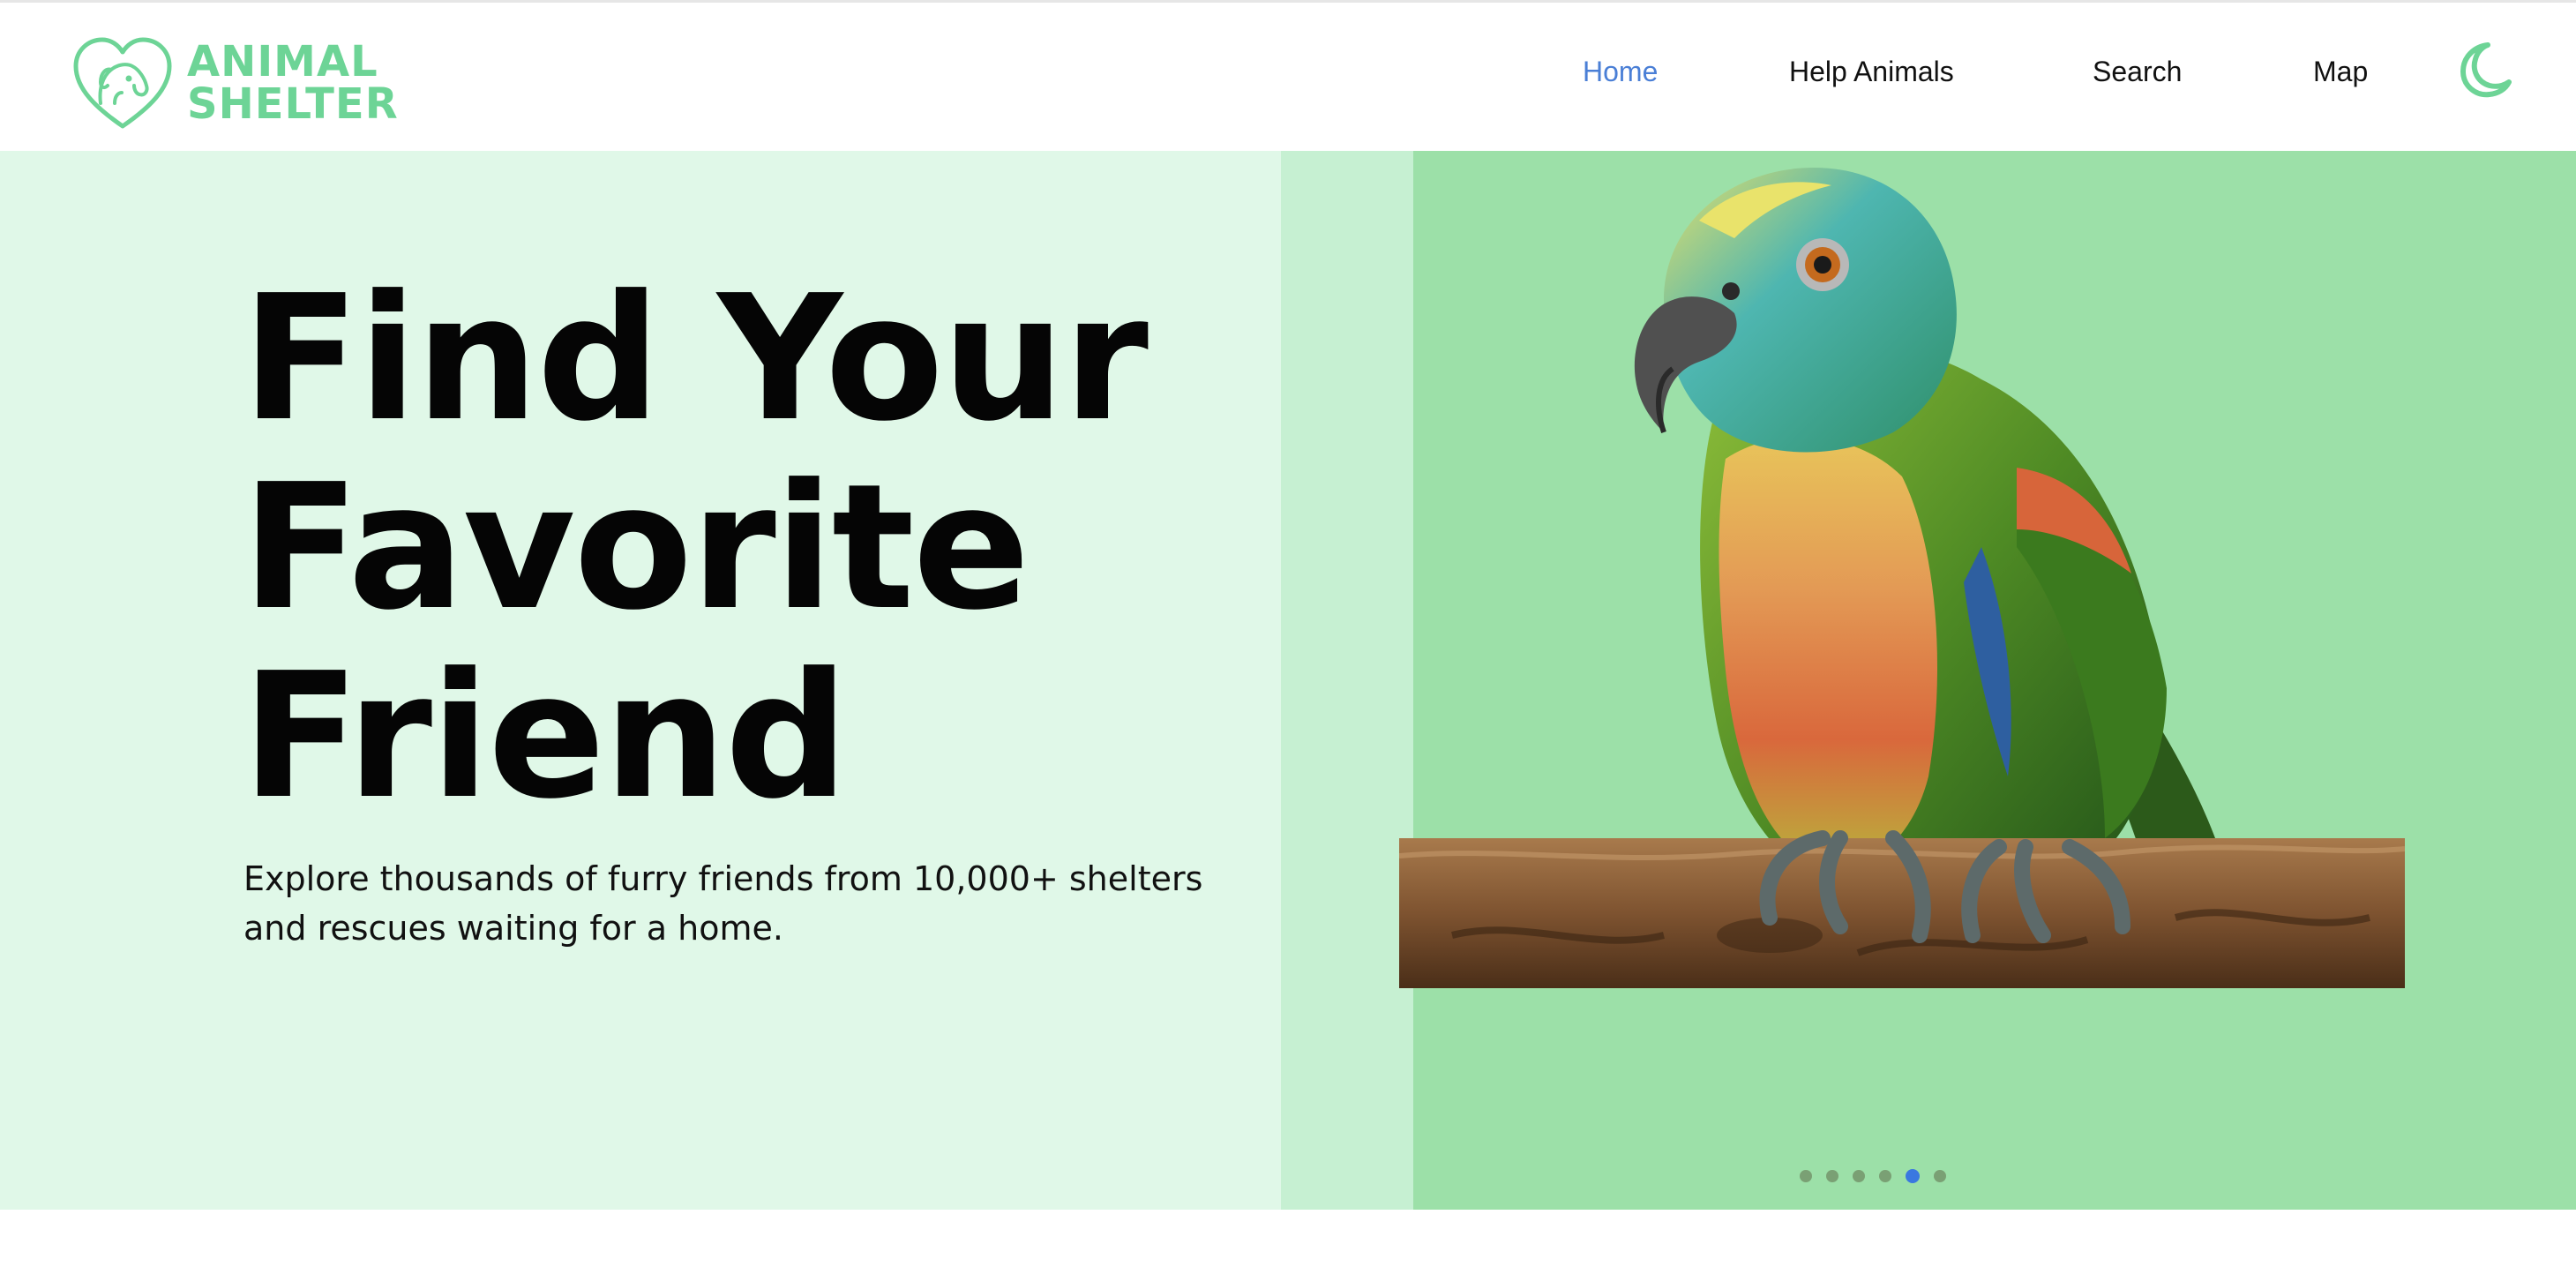  Describe the element at coordinates (513, 929) in the screenshot. I see `subtext-line-2: and rescues waiting for a home.` at that location.